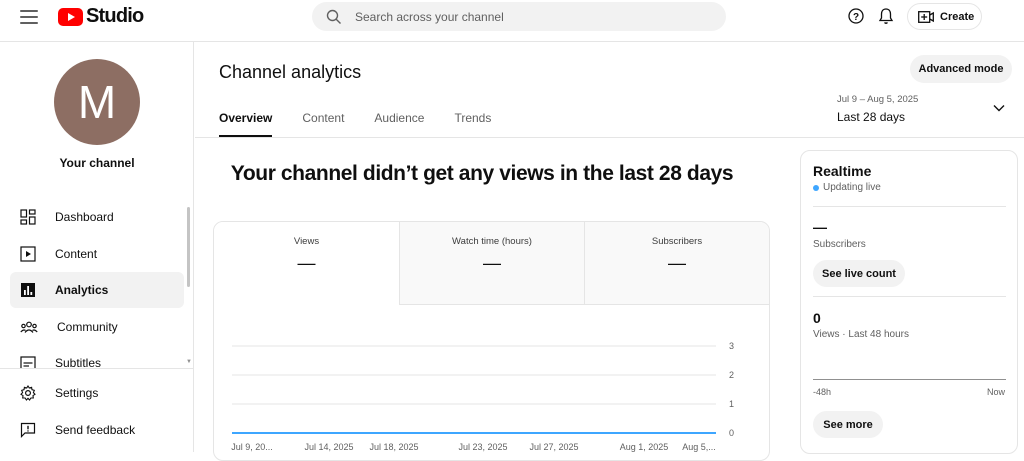 Image resolution: width=1024 pixels, height=461 pixels. What do you see at coordinates (306, 241) in the screenshot?
I see `metric-label: Views` at bounding box center [306, 241].